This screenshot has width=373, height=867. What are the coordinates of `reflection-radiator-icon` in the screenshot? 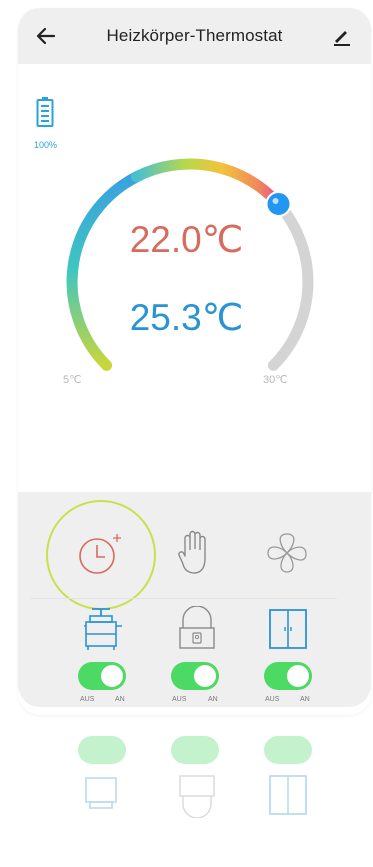 It's located at (101, 793).